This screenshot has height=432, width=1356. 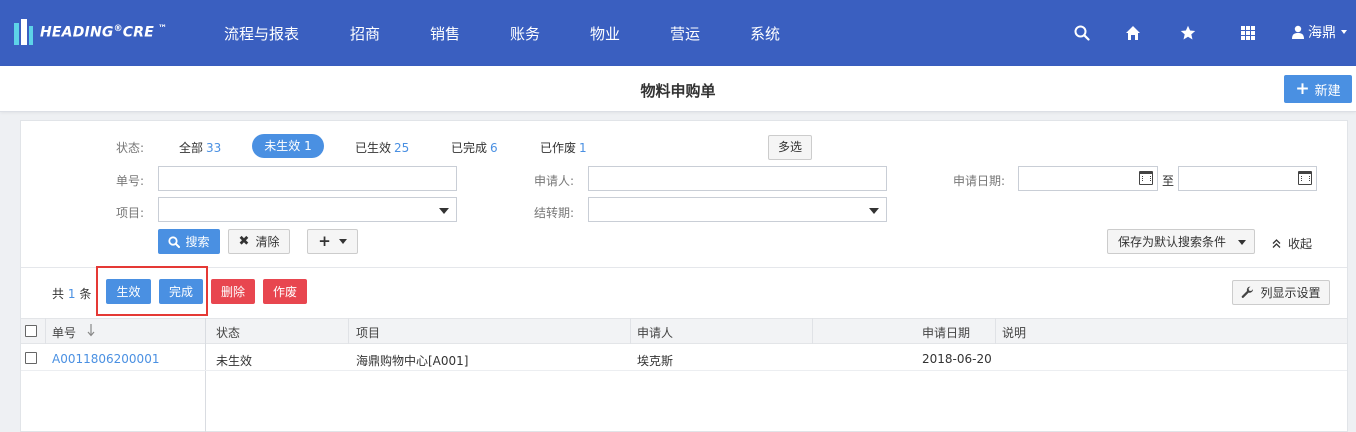 I want to click on status-filter-effective: 已生效 25, so click(x=382, y=147).